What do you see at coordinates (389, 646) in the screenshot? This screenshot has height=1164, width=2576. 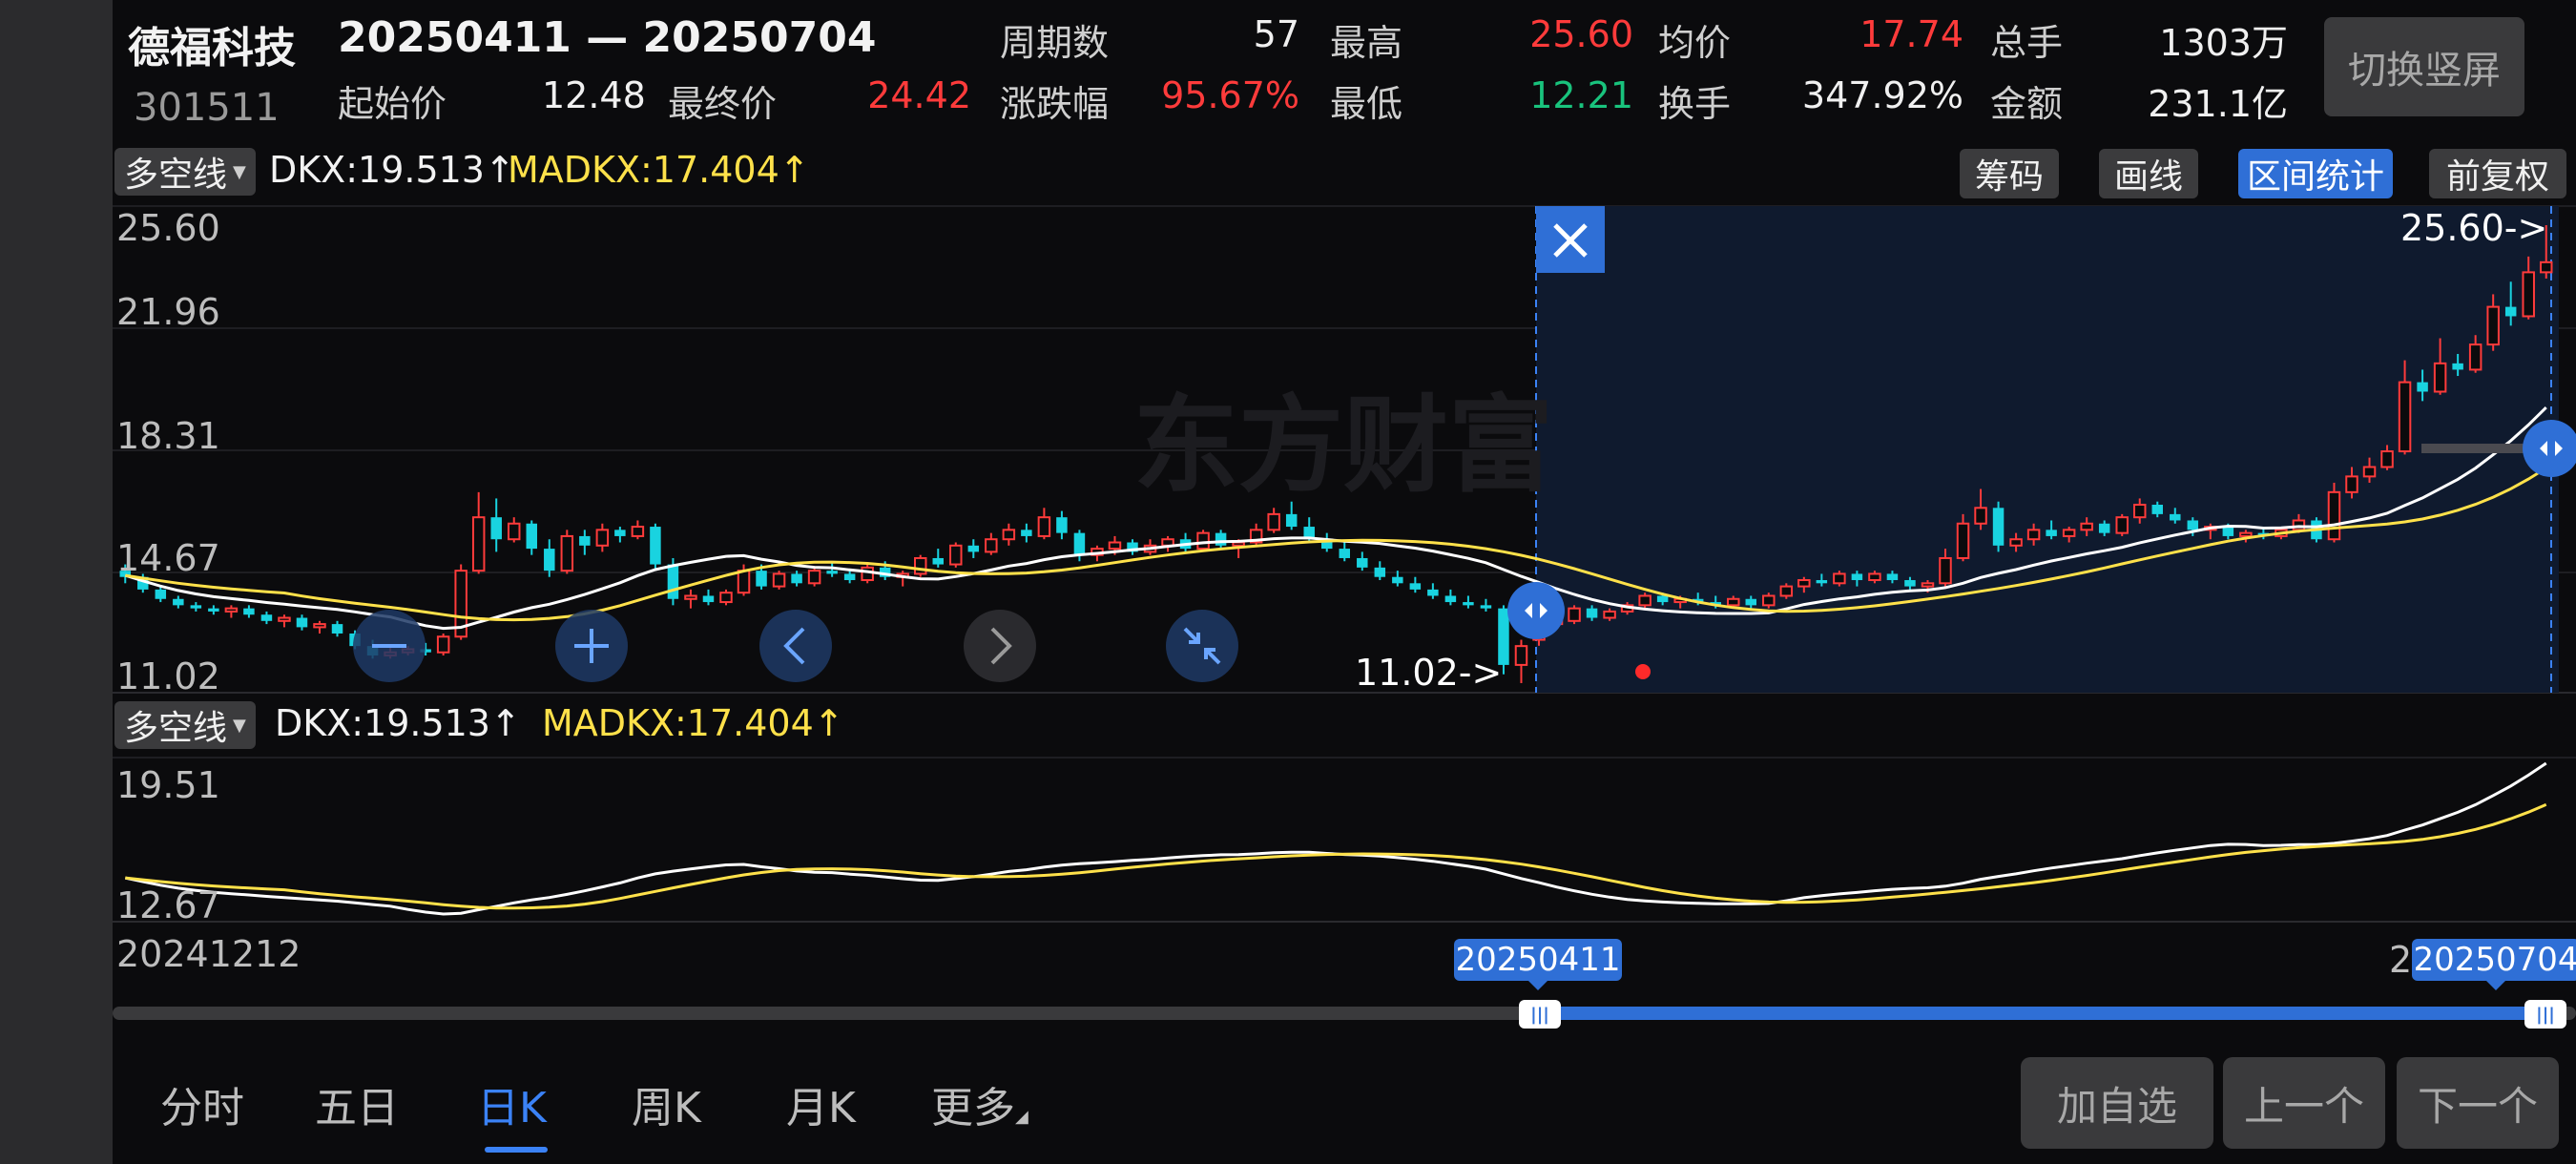 I see `zoom-out-button` at bounding box center [389, 646].